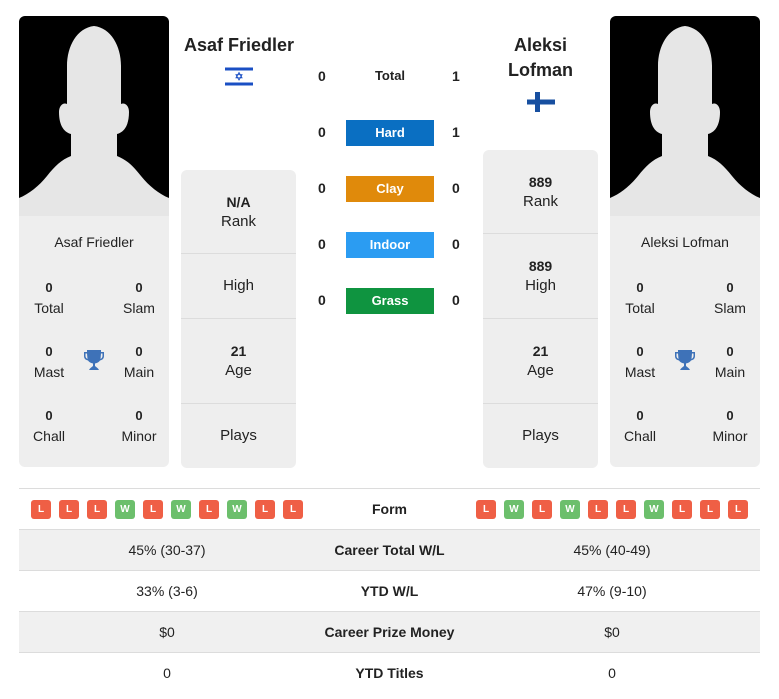 This screenshot has width=779, height=699. I want to click on surface-clay-badge: Clay, so click(390, 189).